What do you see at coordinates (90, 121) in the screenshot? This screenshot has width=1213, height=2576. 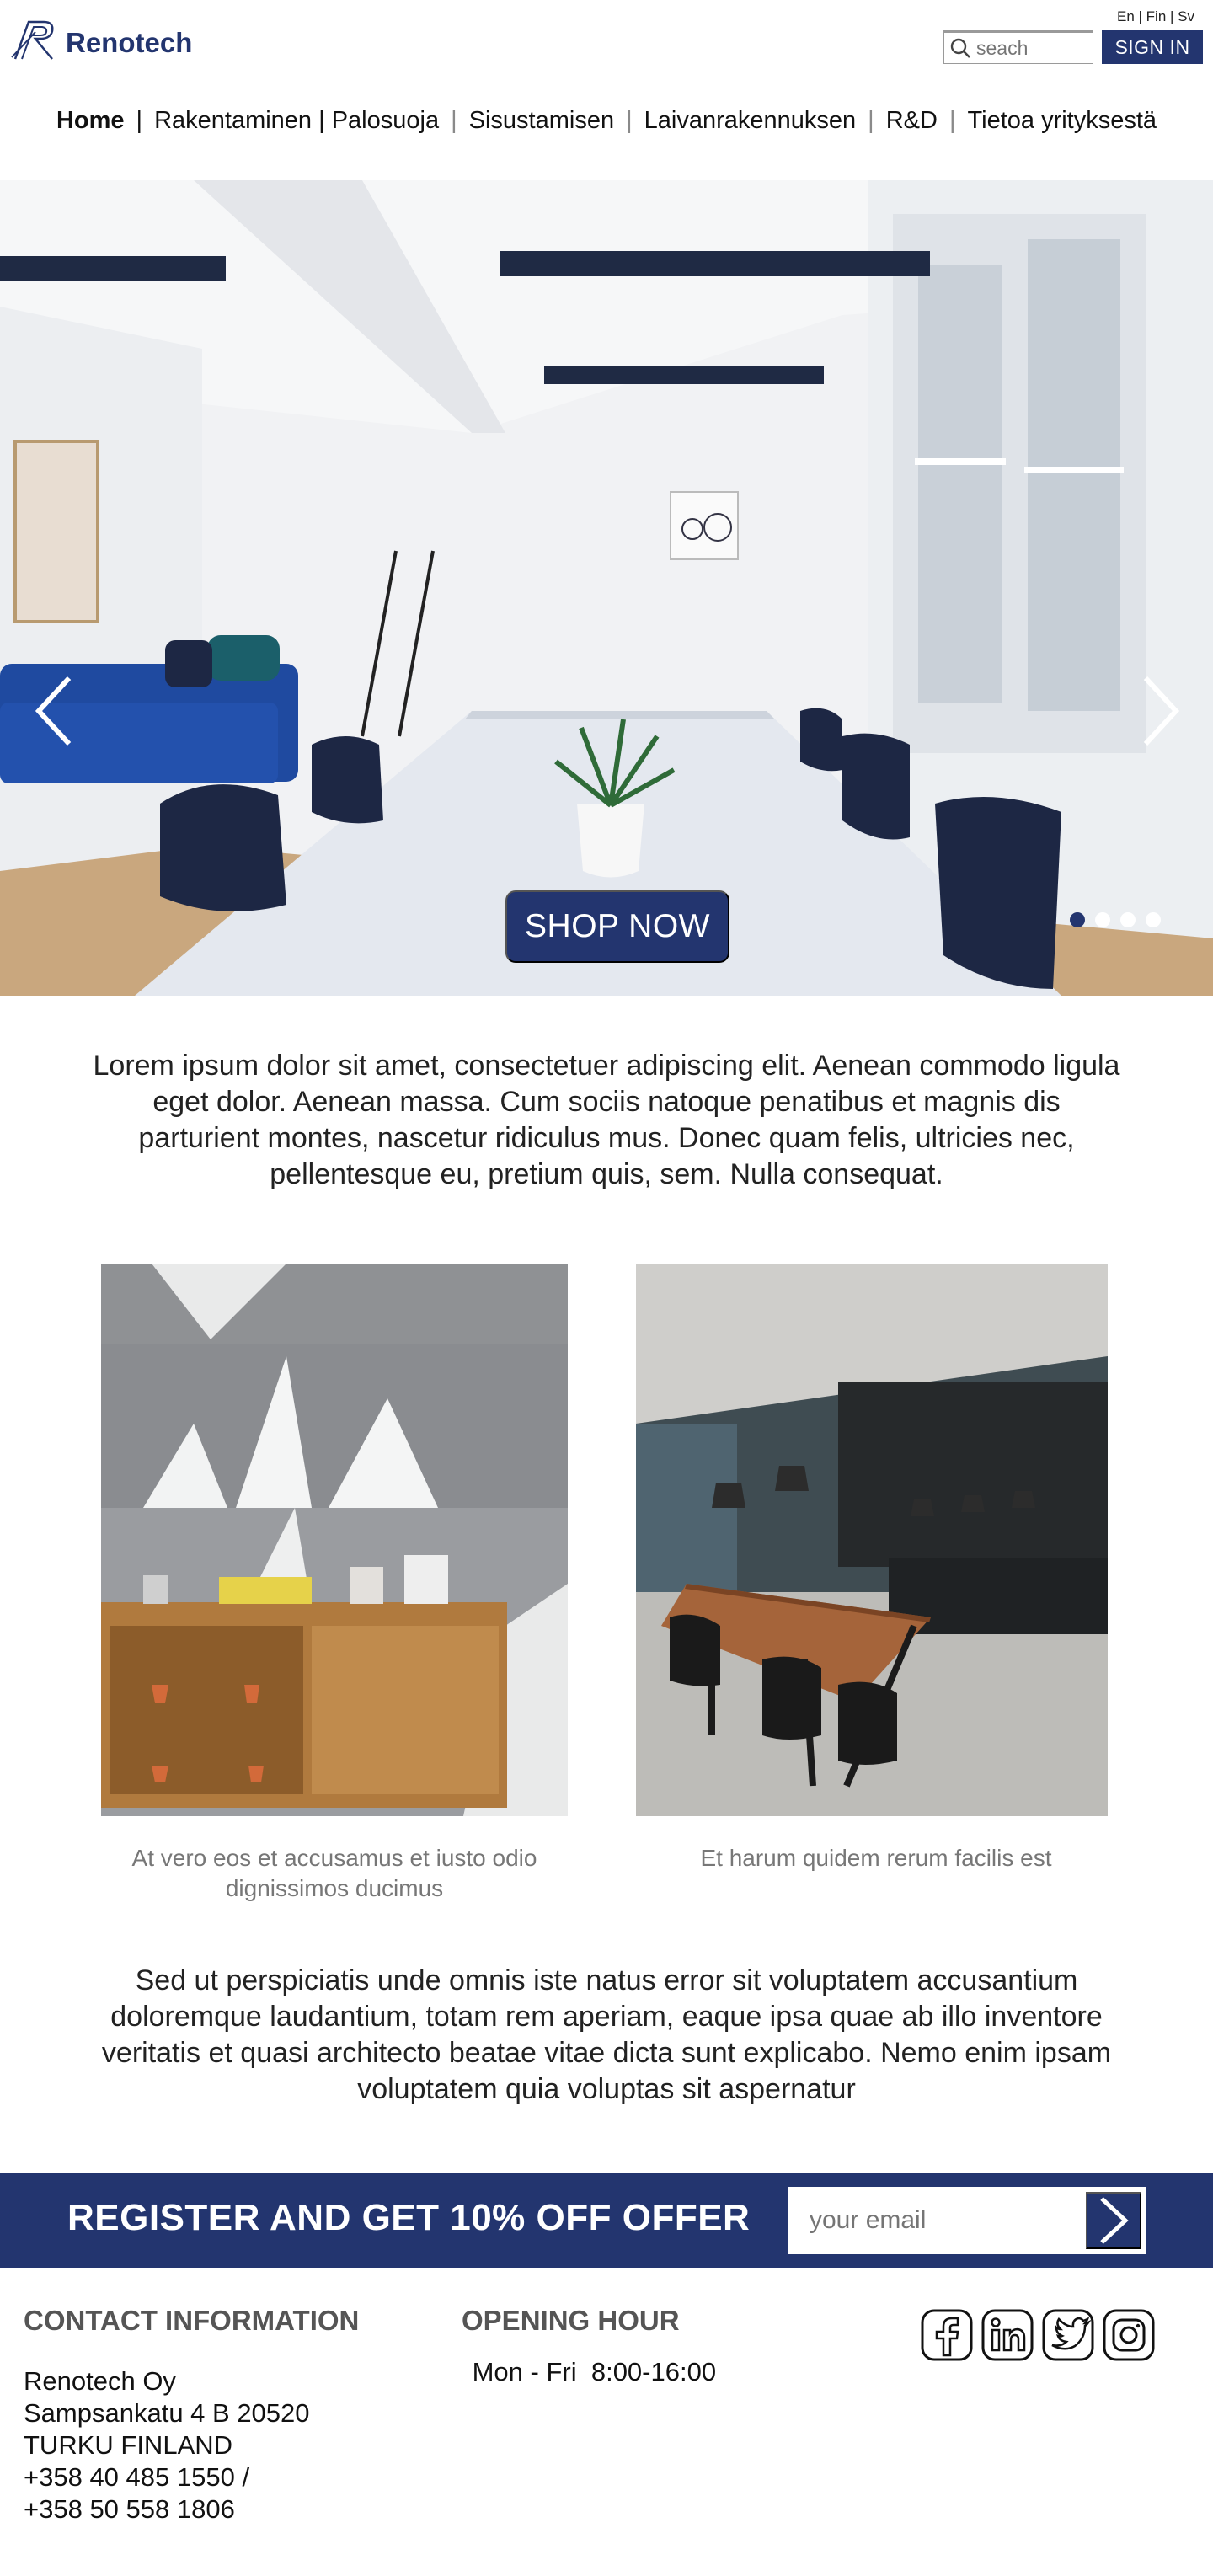 I see `nav-item-home: Home` at bounding box center [90, 121].